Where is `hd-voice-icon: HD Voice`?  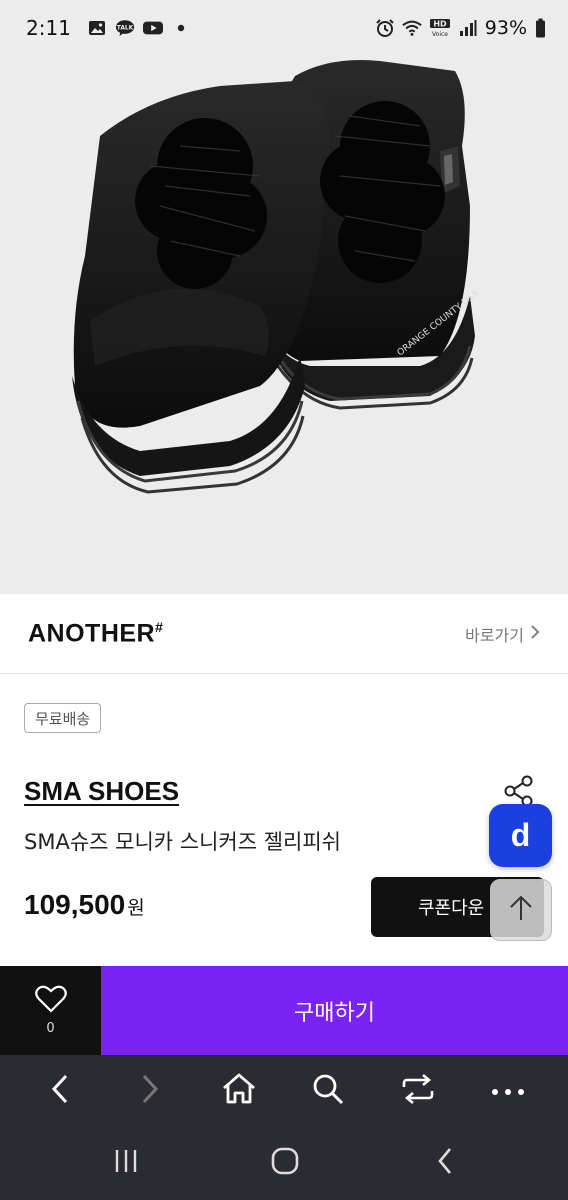 hd-voice-icon: HD Voice is located at coordinates (440, 28).